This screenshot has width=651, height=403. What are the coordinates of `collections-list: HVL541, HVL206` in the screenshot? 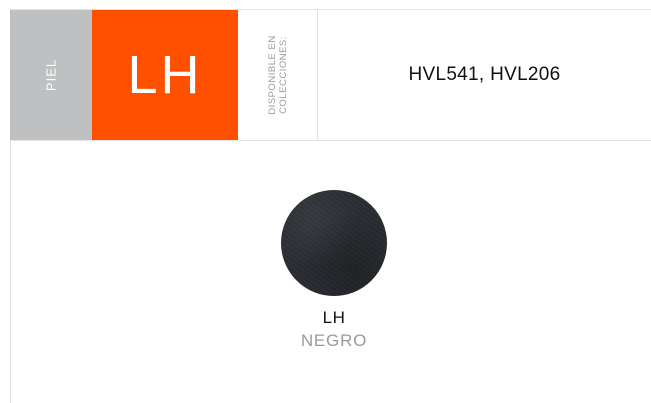 It's located at (484, 74).